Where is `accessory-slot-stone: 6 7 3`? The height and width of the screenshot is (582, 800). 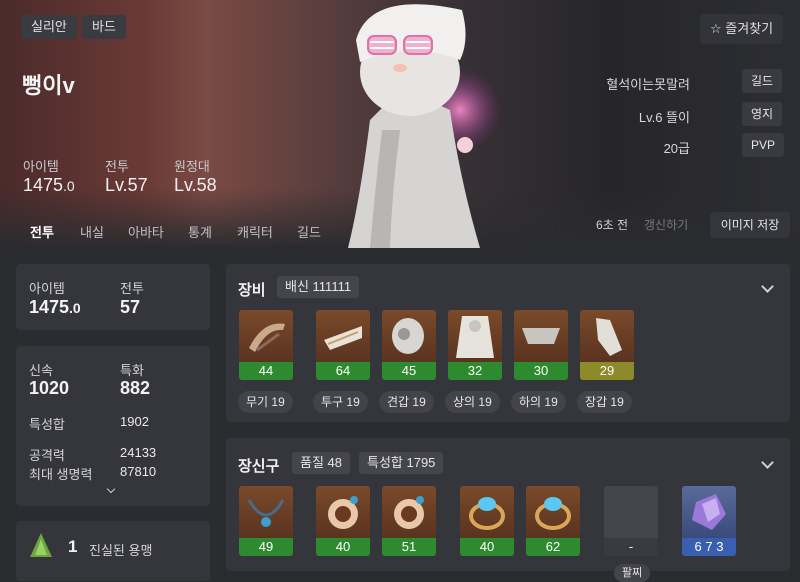 accessory-slot-stone: 6 7 3 is located at coordinates (709, 521).